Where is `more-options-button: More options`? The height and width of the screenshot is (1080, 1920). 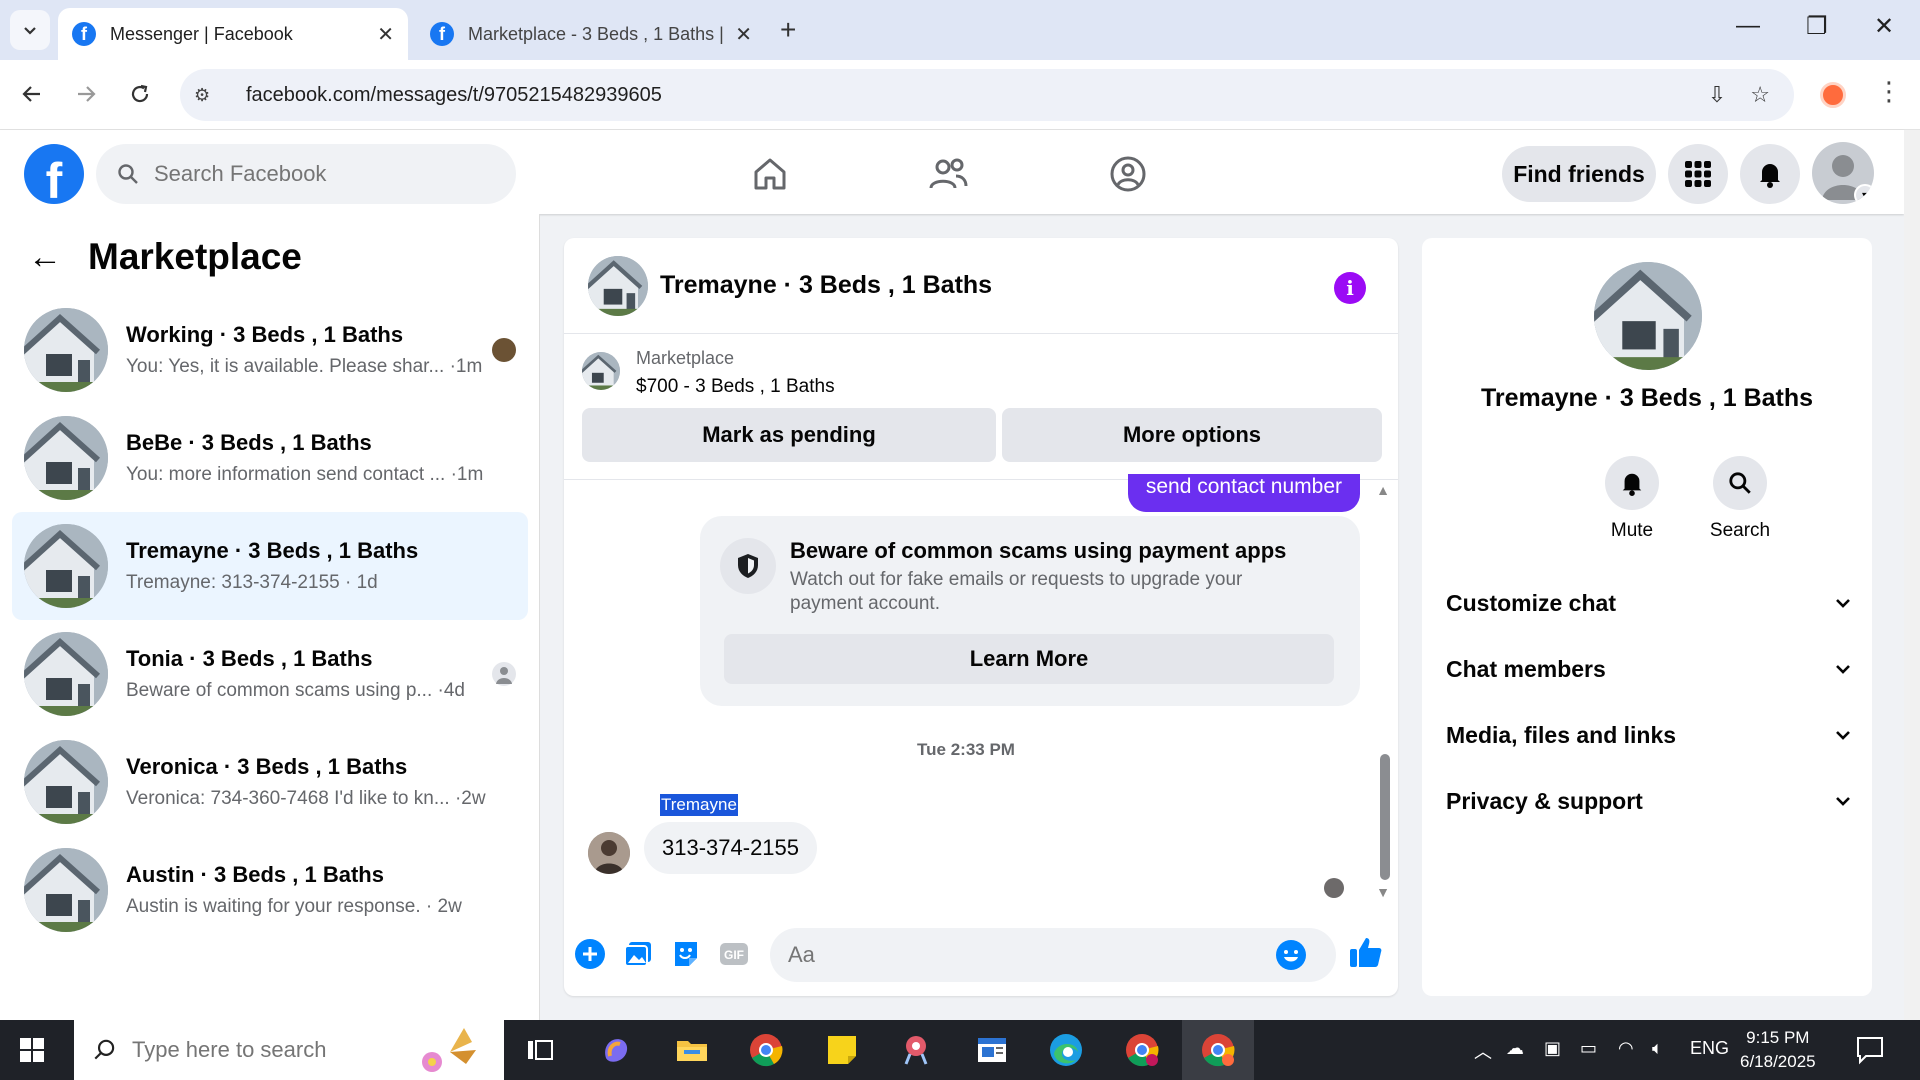 more-options-button: More options is located at coordinates (1192, 435).